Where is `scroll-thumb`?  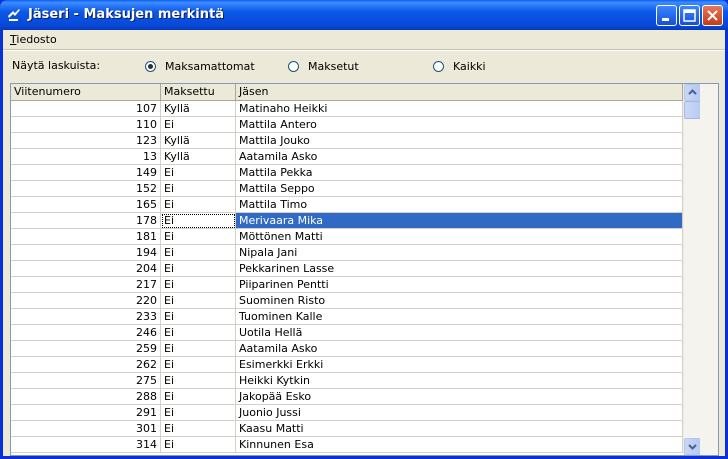
scroll-thumb is located at coordinates (692, 110).